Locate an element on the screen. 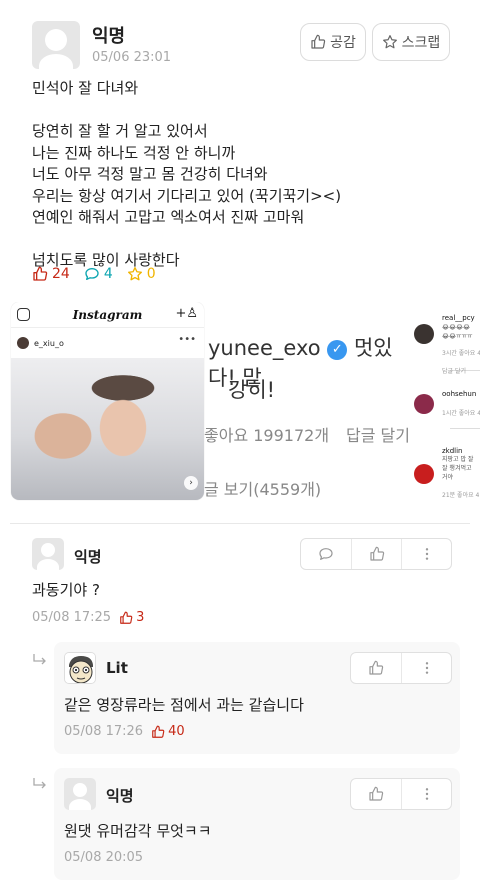  more-options-button is located at coordinates (426, 554).